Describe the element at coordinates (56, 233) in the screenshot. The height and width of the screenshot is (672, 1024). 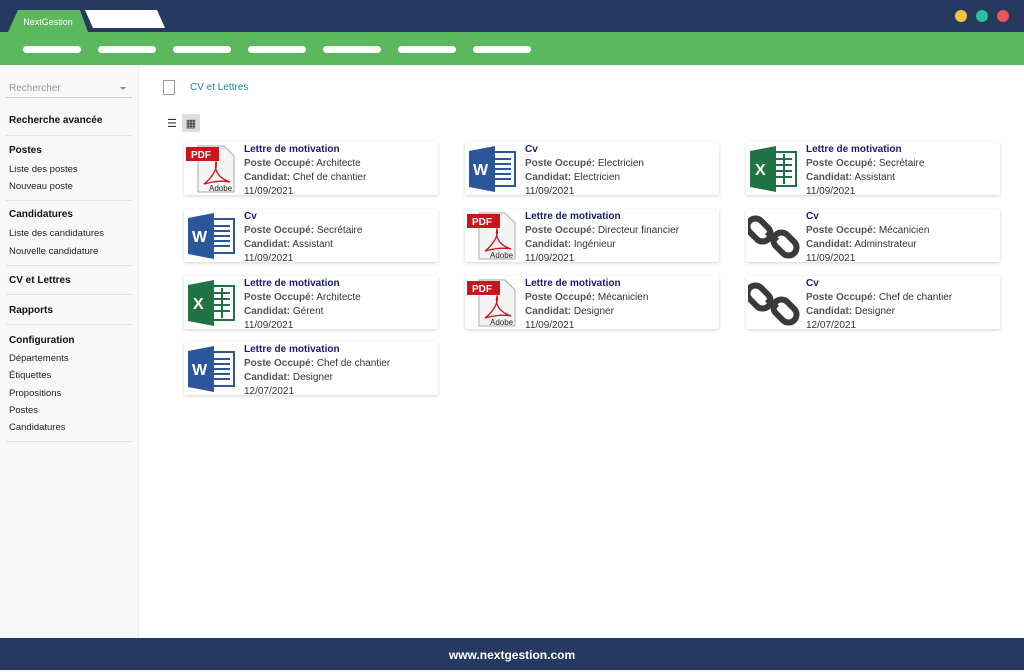
I see `sidebar-item-liste-candidatures: Liste des candidatures` at that location.